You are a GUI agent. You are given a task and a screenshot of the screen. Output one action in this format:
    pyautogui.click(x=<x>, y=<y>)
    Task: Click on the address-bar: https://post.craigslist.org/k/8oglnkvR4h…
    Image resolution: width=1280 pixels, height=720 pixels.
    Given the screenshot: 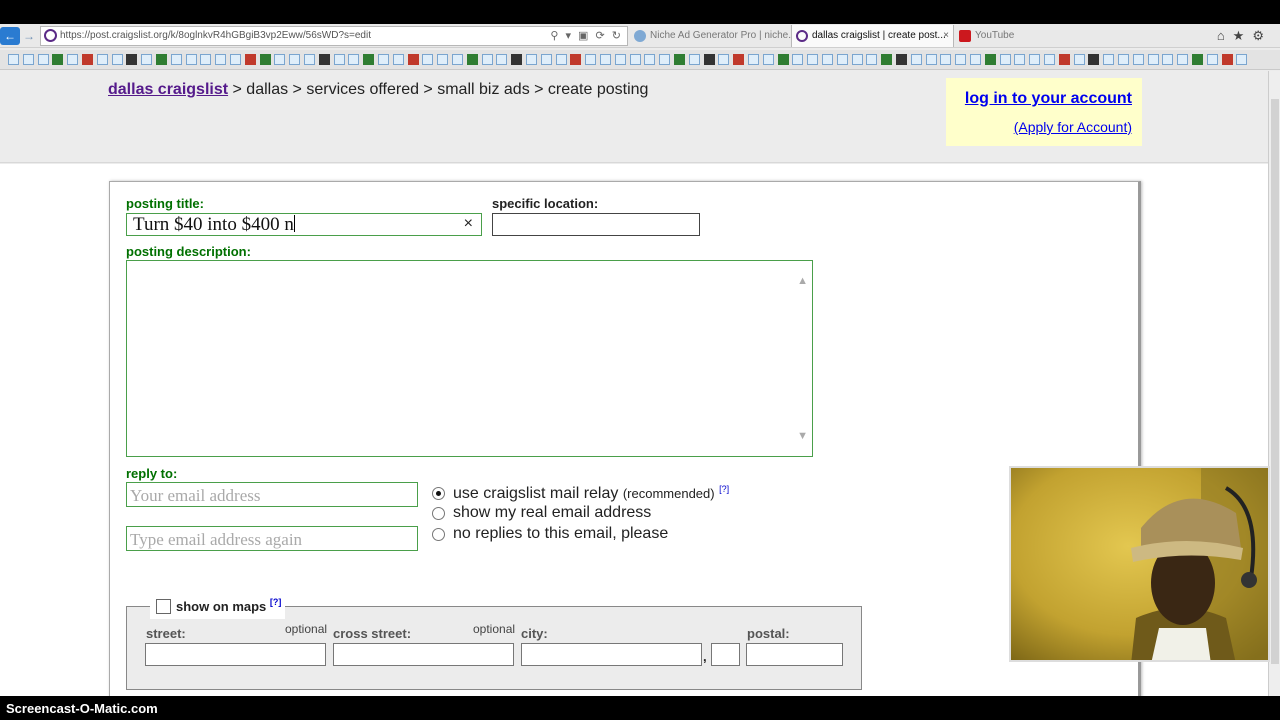 What is the action you would take?
    pyautogui.click(x=334, y=36)
    